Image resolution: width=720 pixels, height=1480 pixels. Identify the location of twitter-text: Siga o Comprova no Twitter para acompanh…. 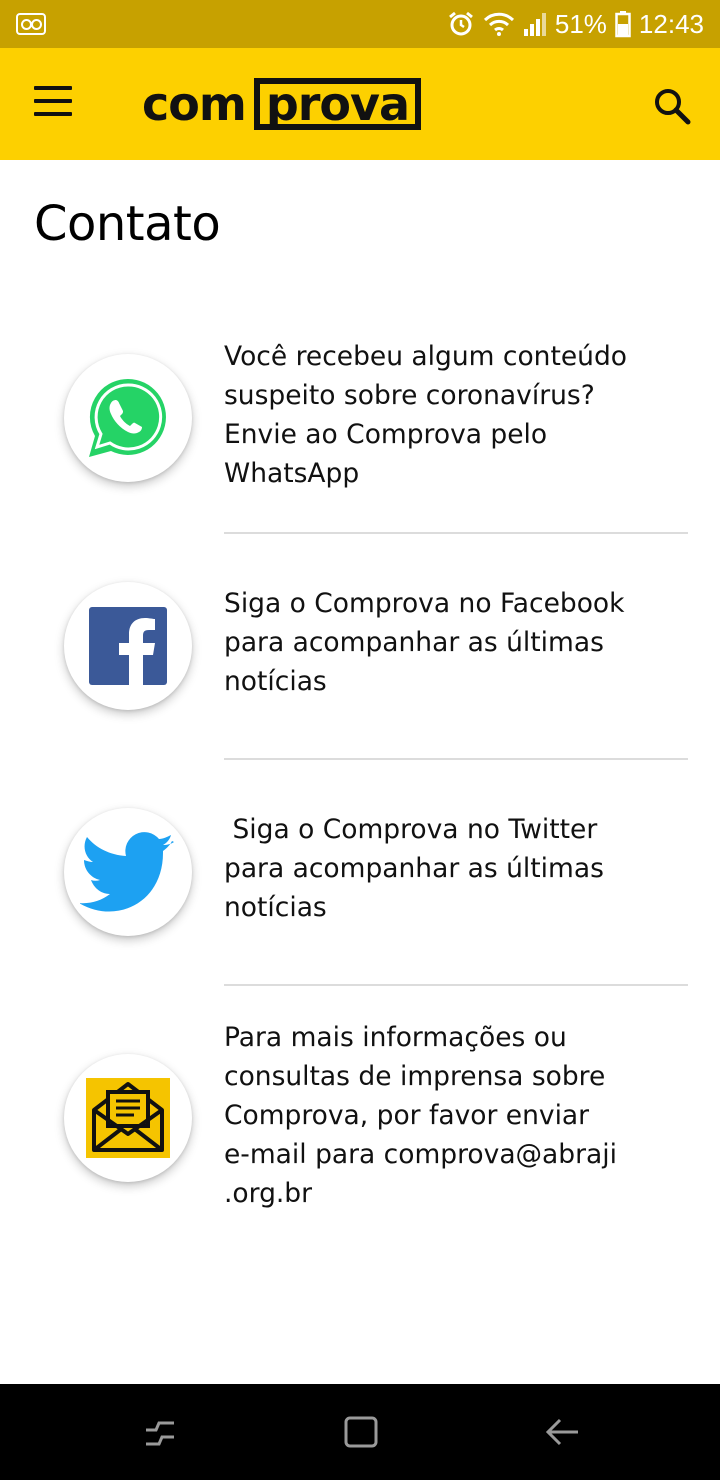
(414, 868).